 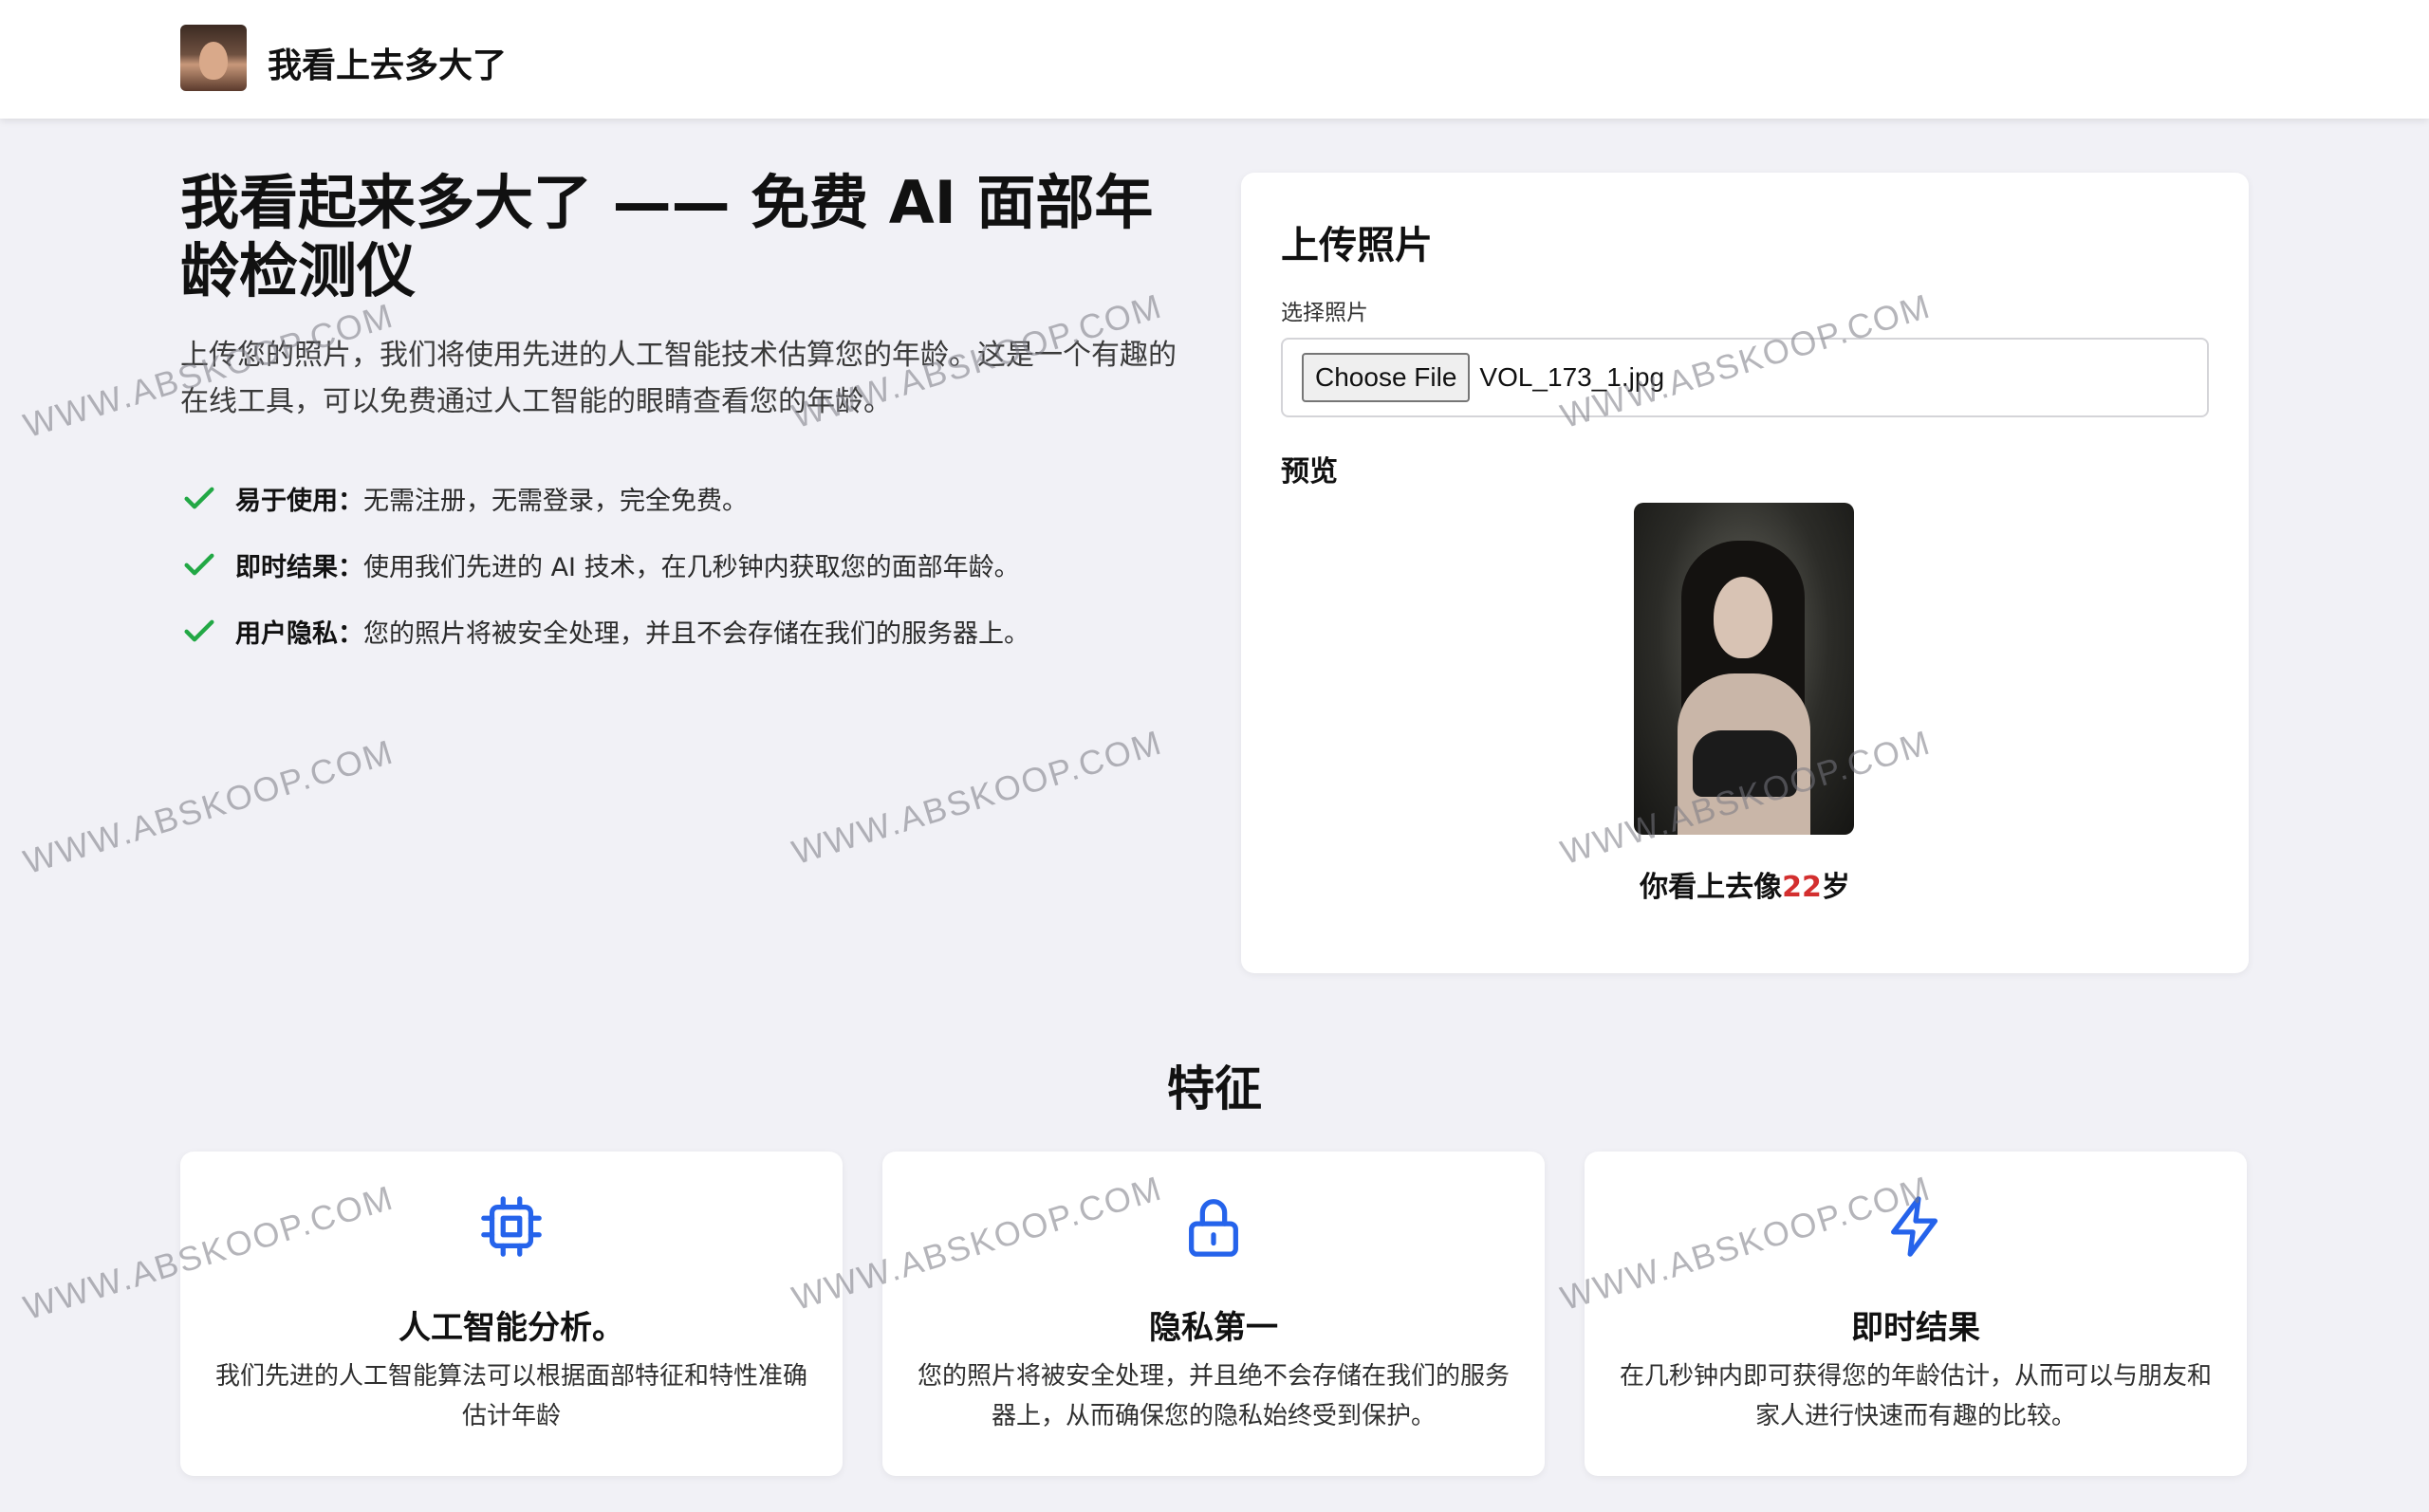 I want to click on cpu-icon, so click(x=511, y=1226).